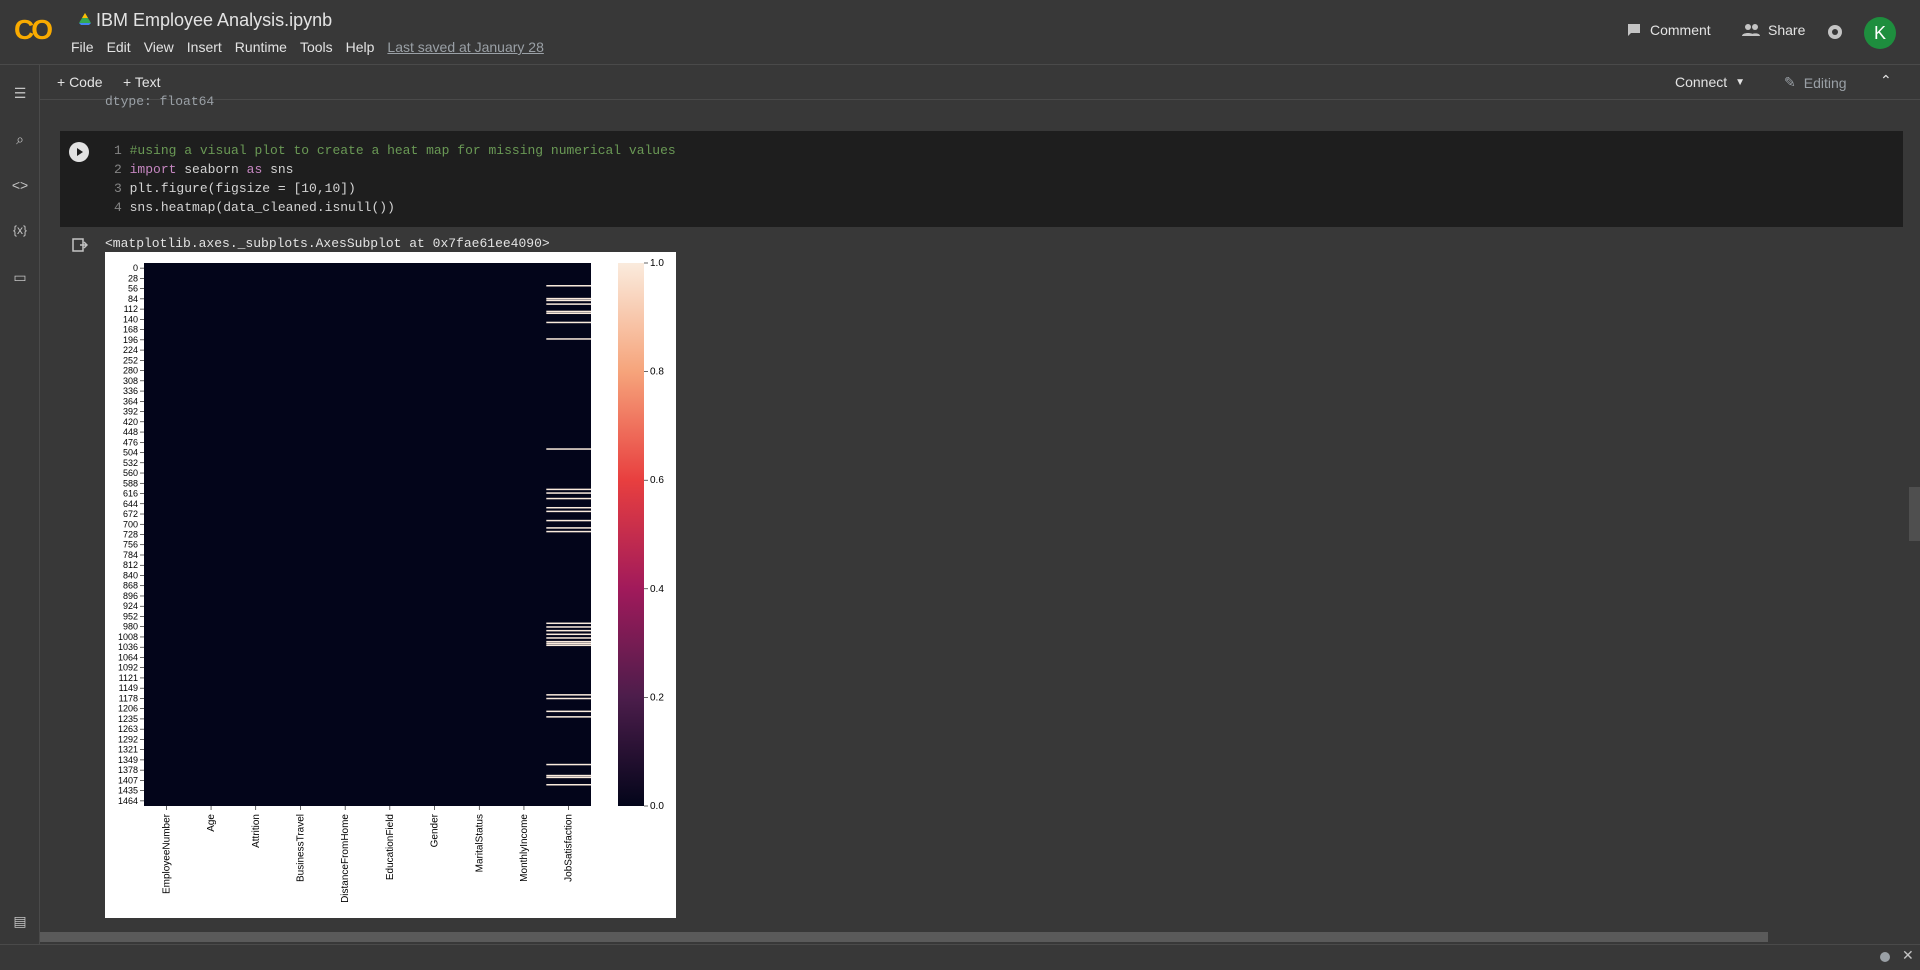 This screenshot has width=1920, height=970. Describe the element at coordinates (254, 169) in the screenshot. I see `code-keyword: as` at that location.